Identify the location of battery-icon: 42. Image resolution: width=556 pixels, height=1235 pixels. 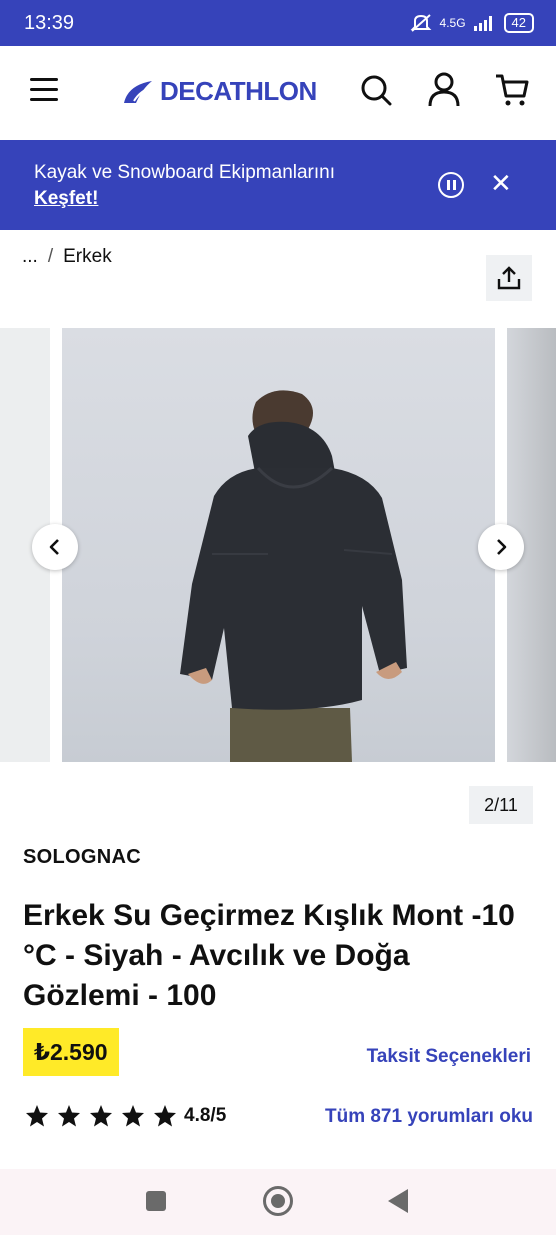
(518, 23).